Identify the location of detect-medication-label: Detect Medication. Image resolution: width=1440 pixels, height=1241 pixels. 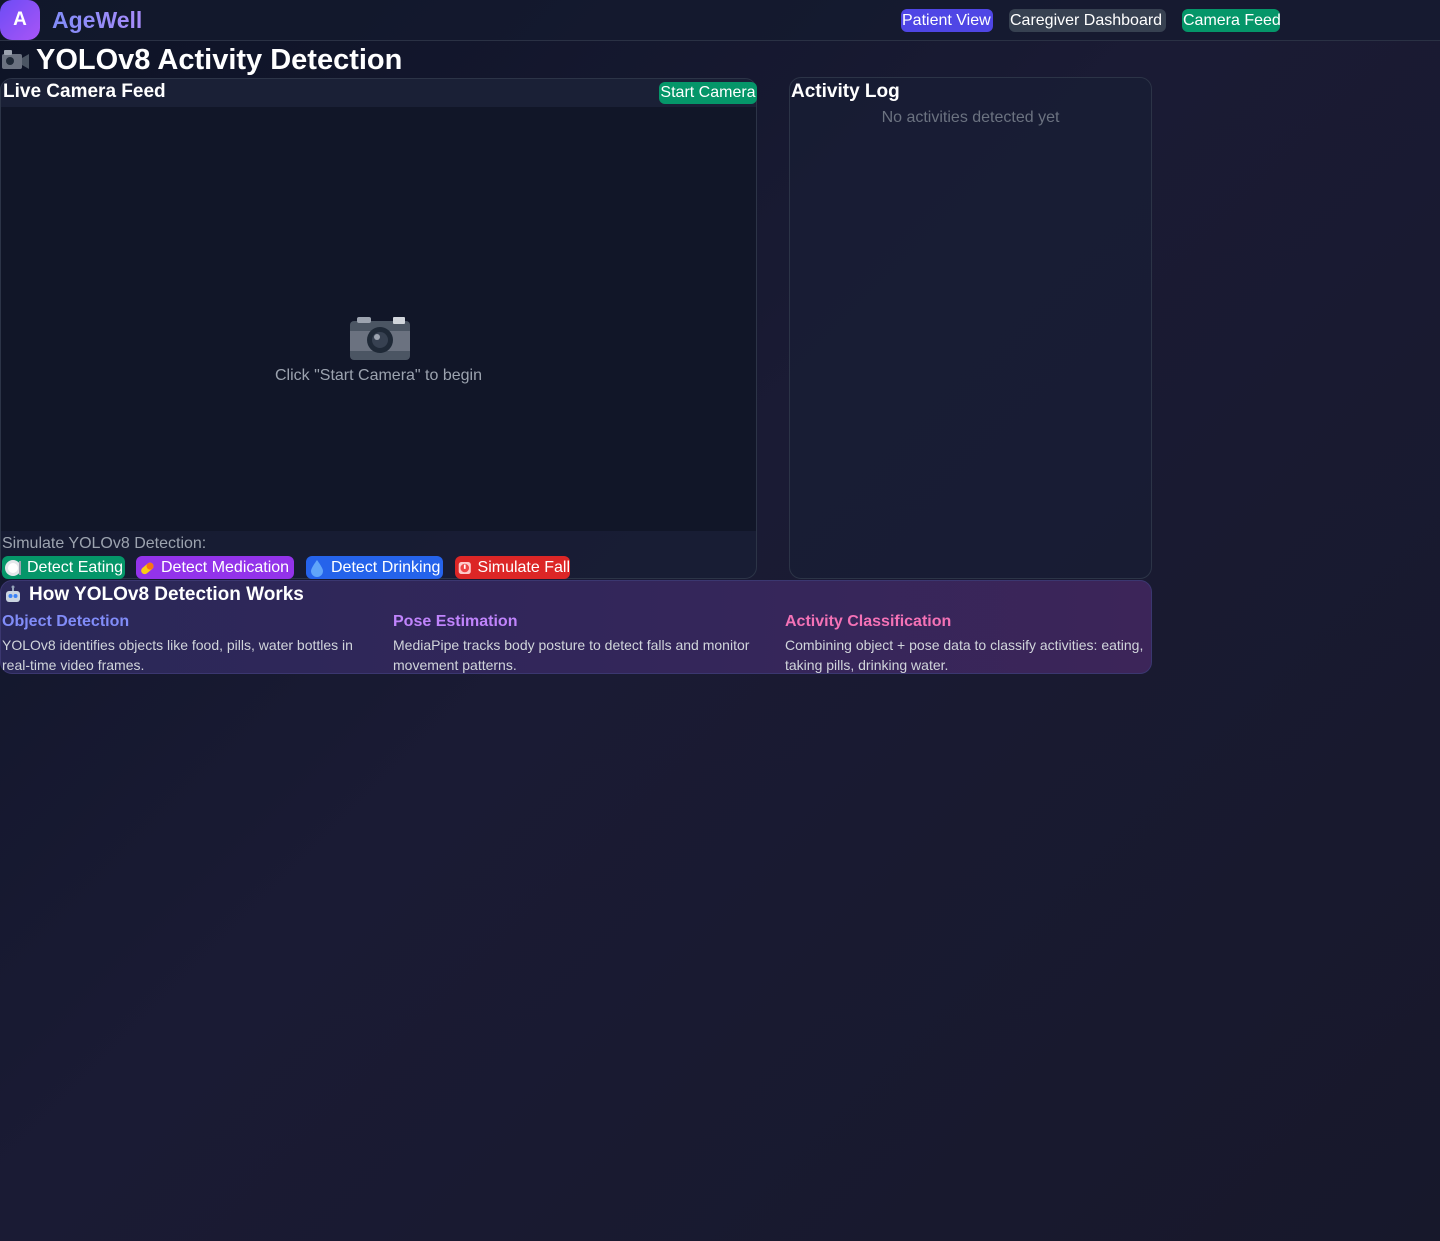
(225, 567).